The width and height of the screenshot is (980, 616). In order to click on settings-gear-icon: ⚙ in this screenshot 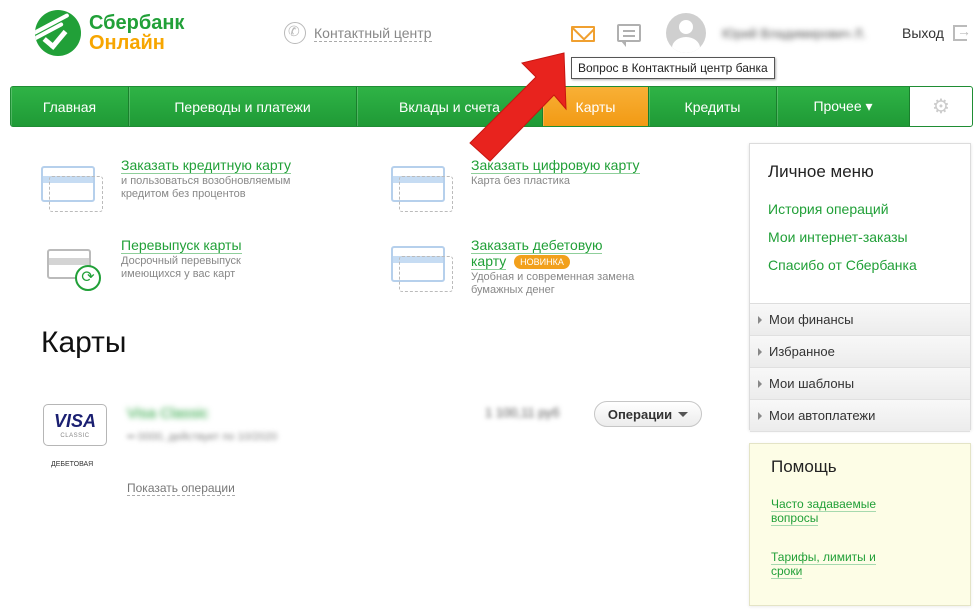, I will do `click(941, 106)`.